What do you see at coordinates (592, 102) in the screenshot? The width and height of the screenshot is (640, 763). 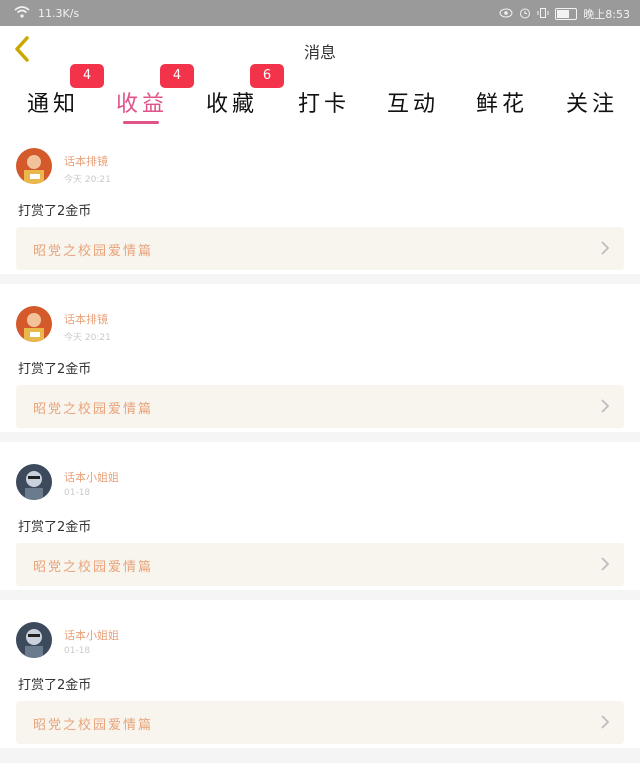 I see `tab-follows: 关注` at bounding box center [592, 102].